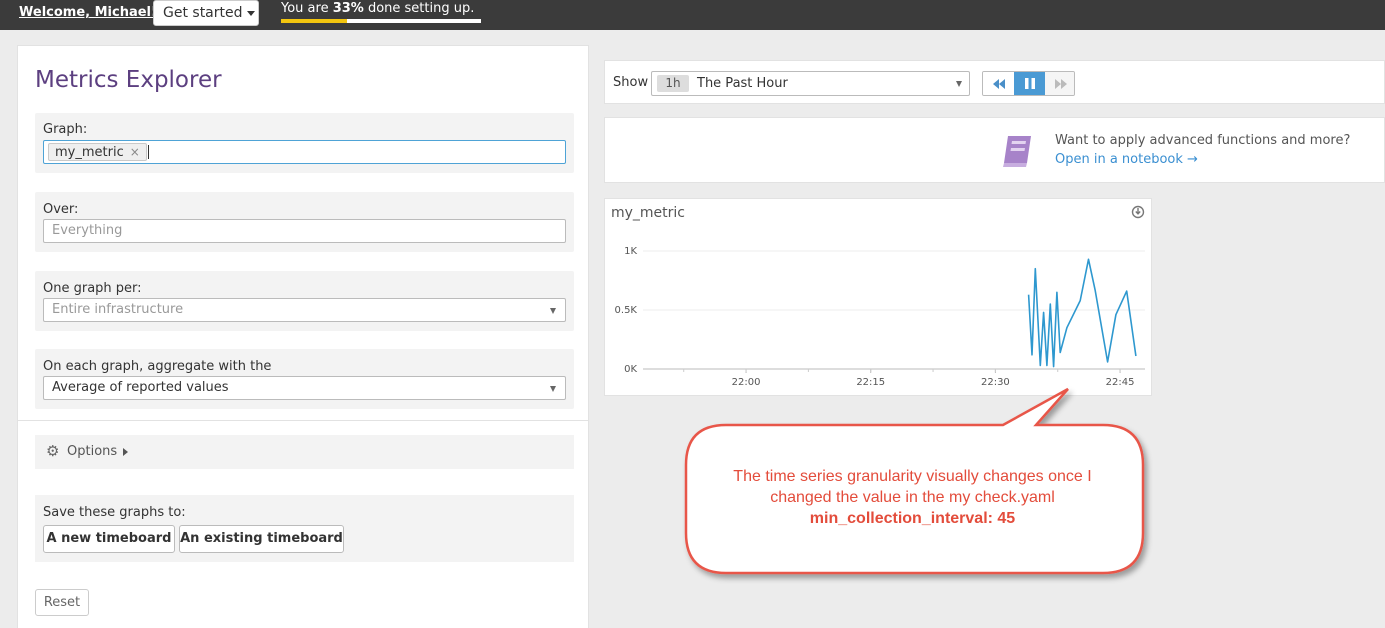 This screenshot has width=1385, height=628. I want to click on progress-percent: 33%, so click(348, 8).